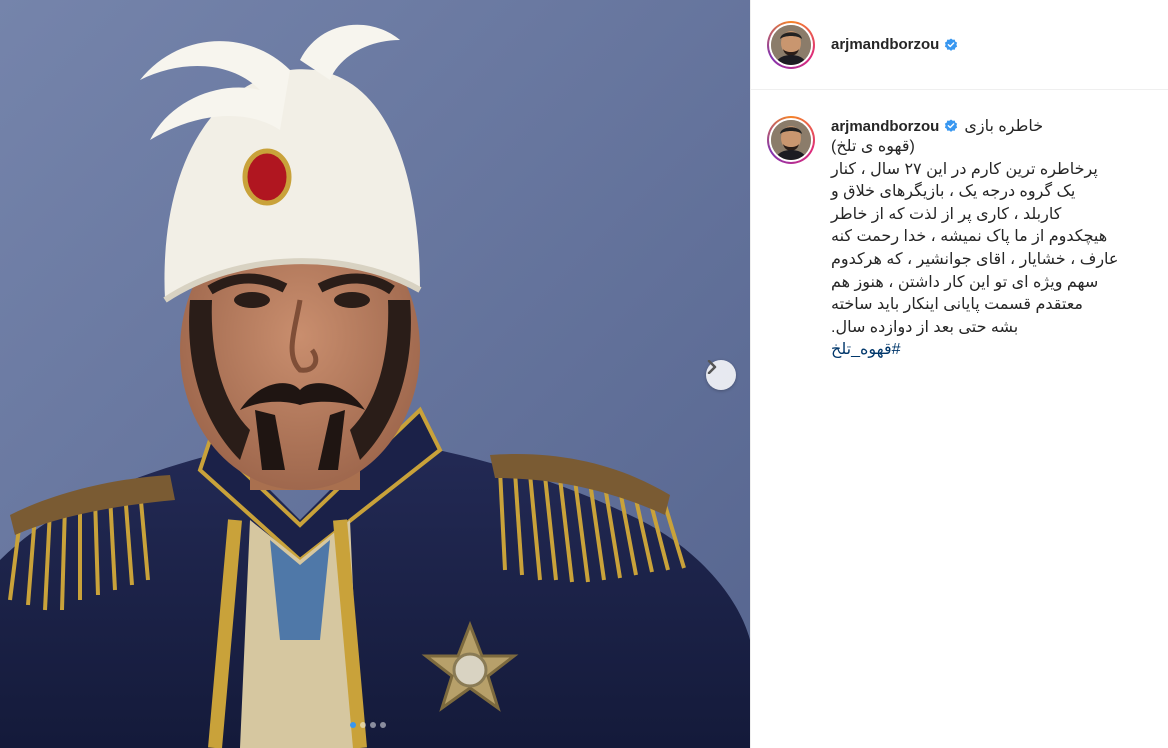 The width and height of the screenshot is (1168, 748). I want to click on header-username: arjmandborzou, so click(894, 44).